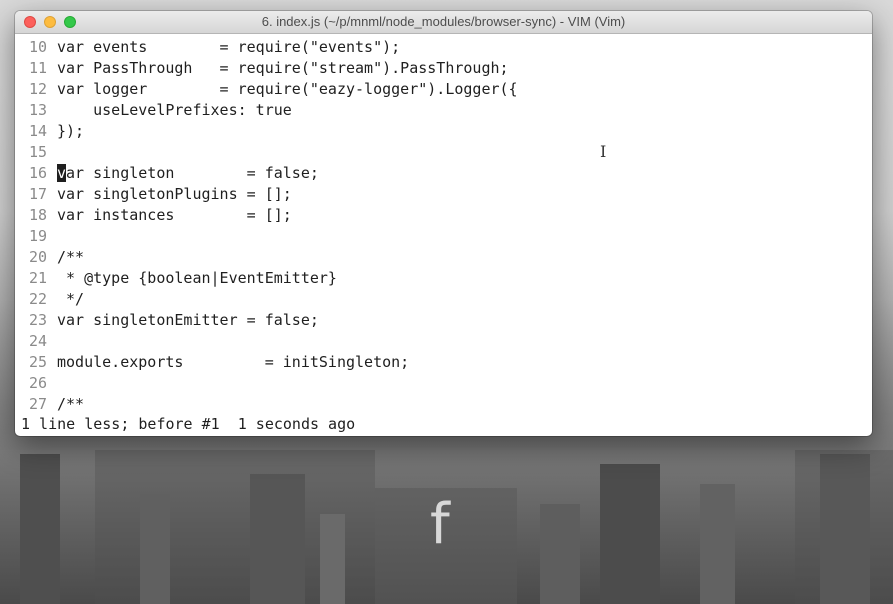 This screenshot has width=893, height=604. Describe the element at coordinates (71, 299) in the screenshot. I see `code-text: */` at that location.